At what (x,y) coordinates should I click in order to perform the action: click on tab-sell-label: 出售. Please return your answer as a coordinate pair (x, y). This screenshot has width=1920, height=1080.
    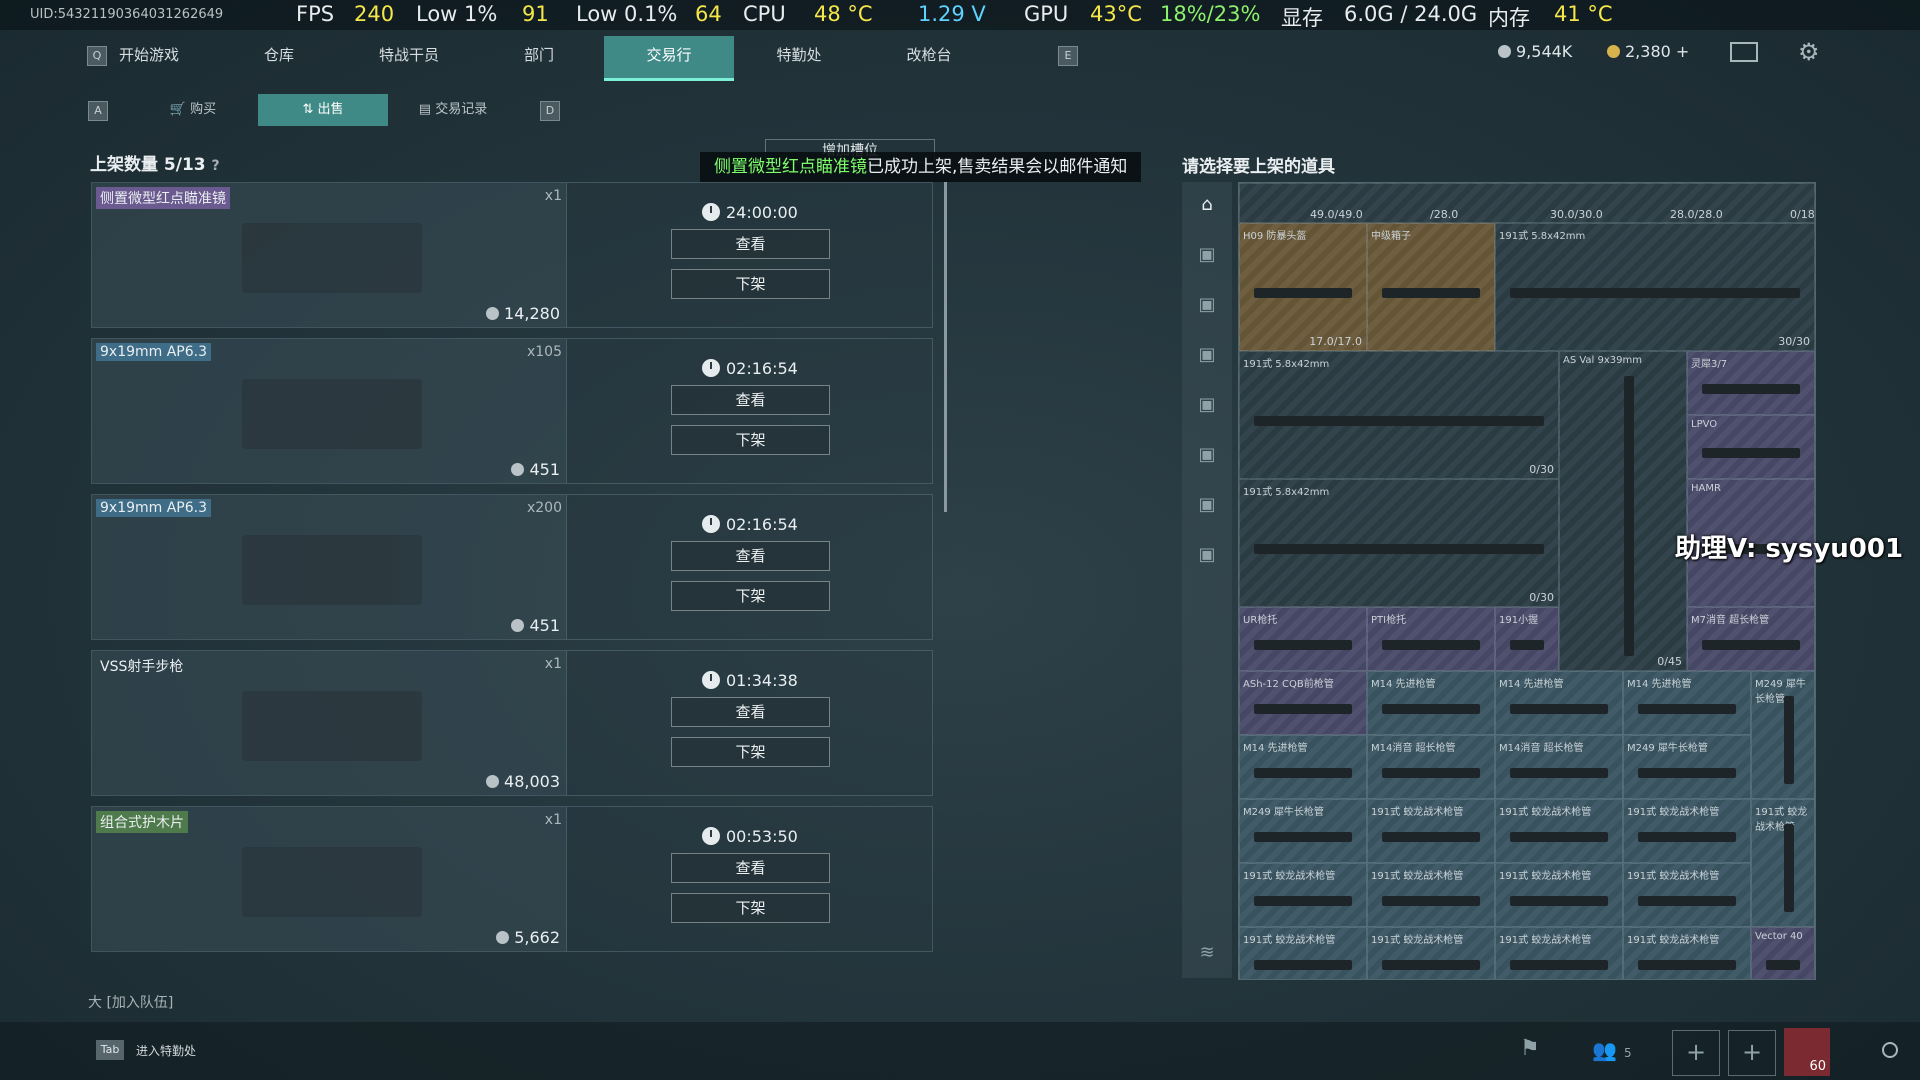
    Looking at the image, I should click on (330, 109).